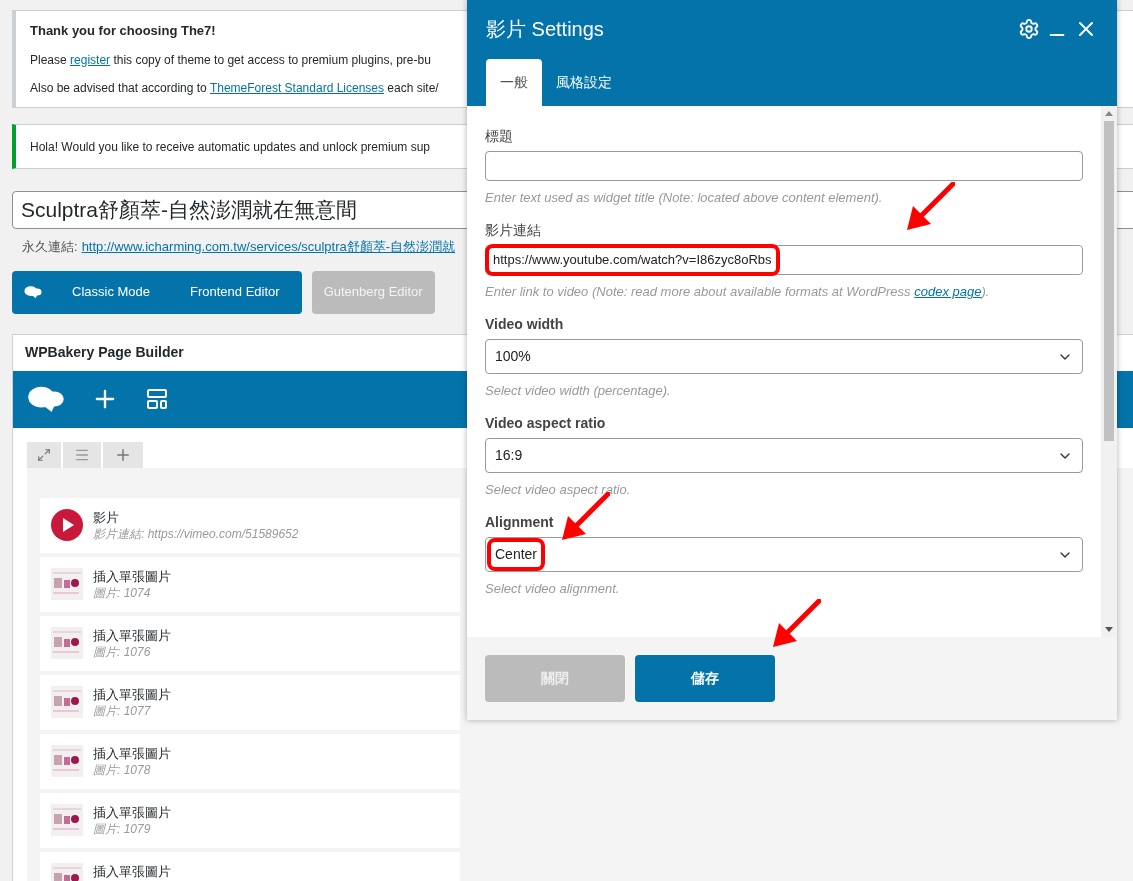  I want to click on settings-icon, so click(1029, 29).